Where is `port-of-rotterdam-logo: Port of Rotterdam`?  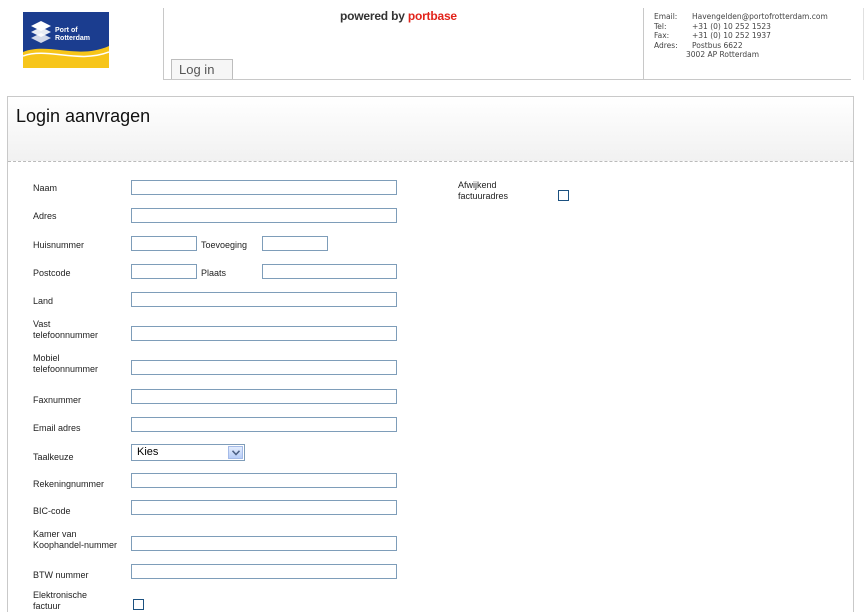
port-of-rotterdam-logo: Port of Rotterdam is located at coordinates (66, 40).